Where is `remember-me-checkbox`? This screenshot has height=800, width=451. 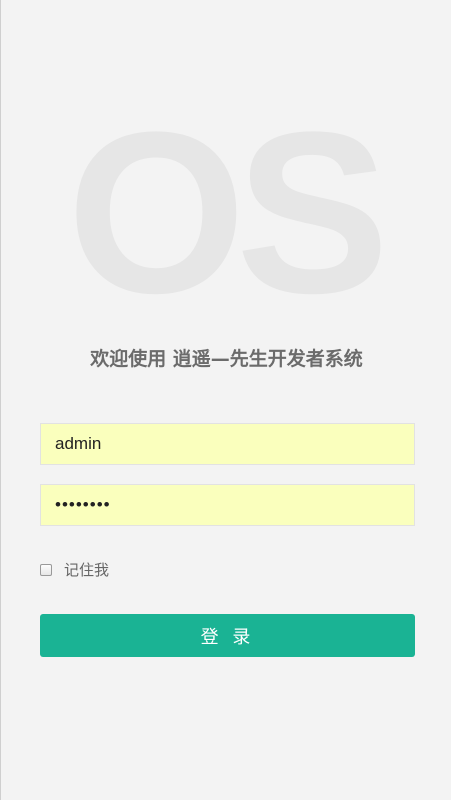 remember-me-checkbox is located at coordinates (46, 569).